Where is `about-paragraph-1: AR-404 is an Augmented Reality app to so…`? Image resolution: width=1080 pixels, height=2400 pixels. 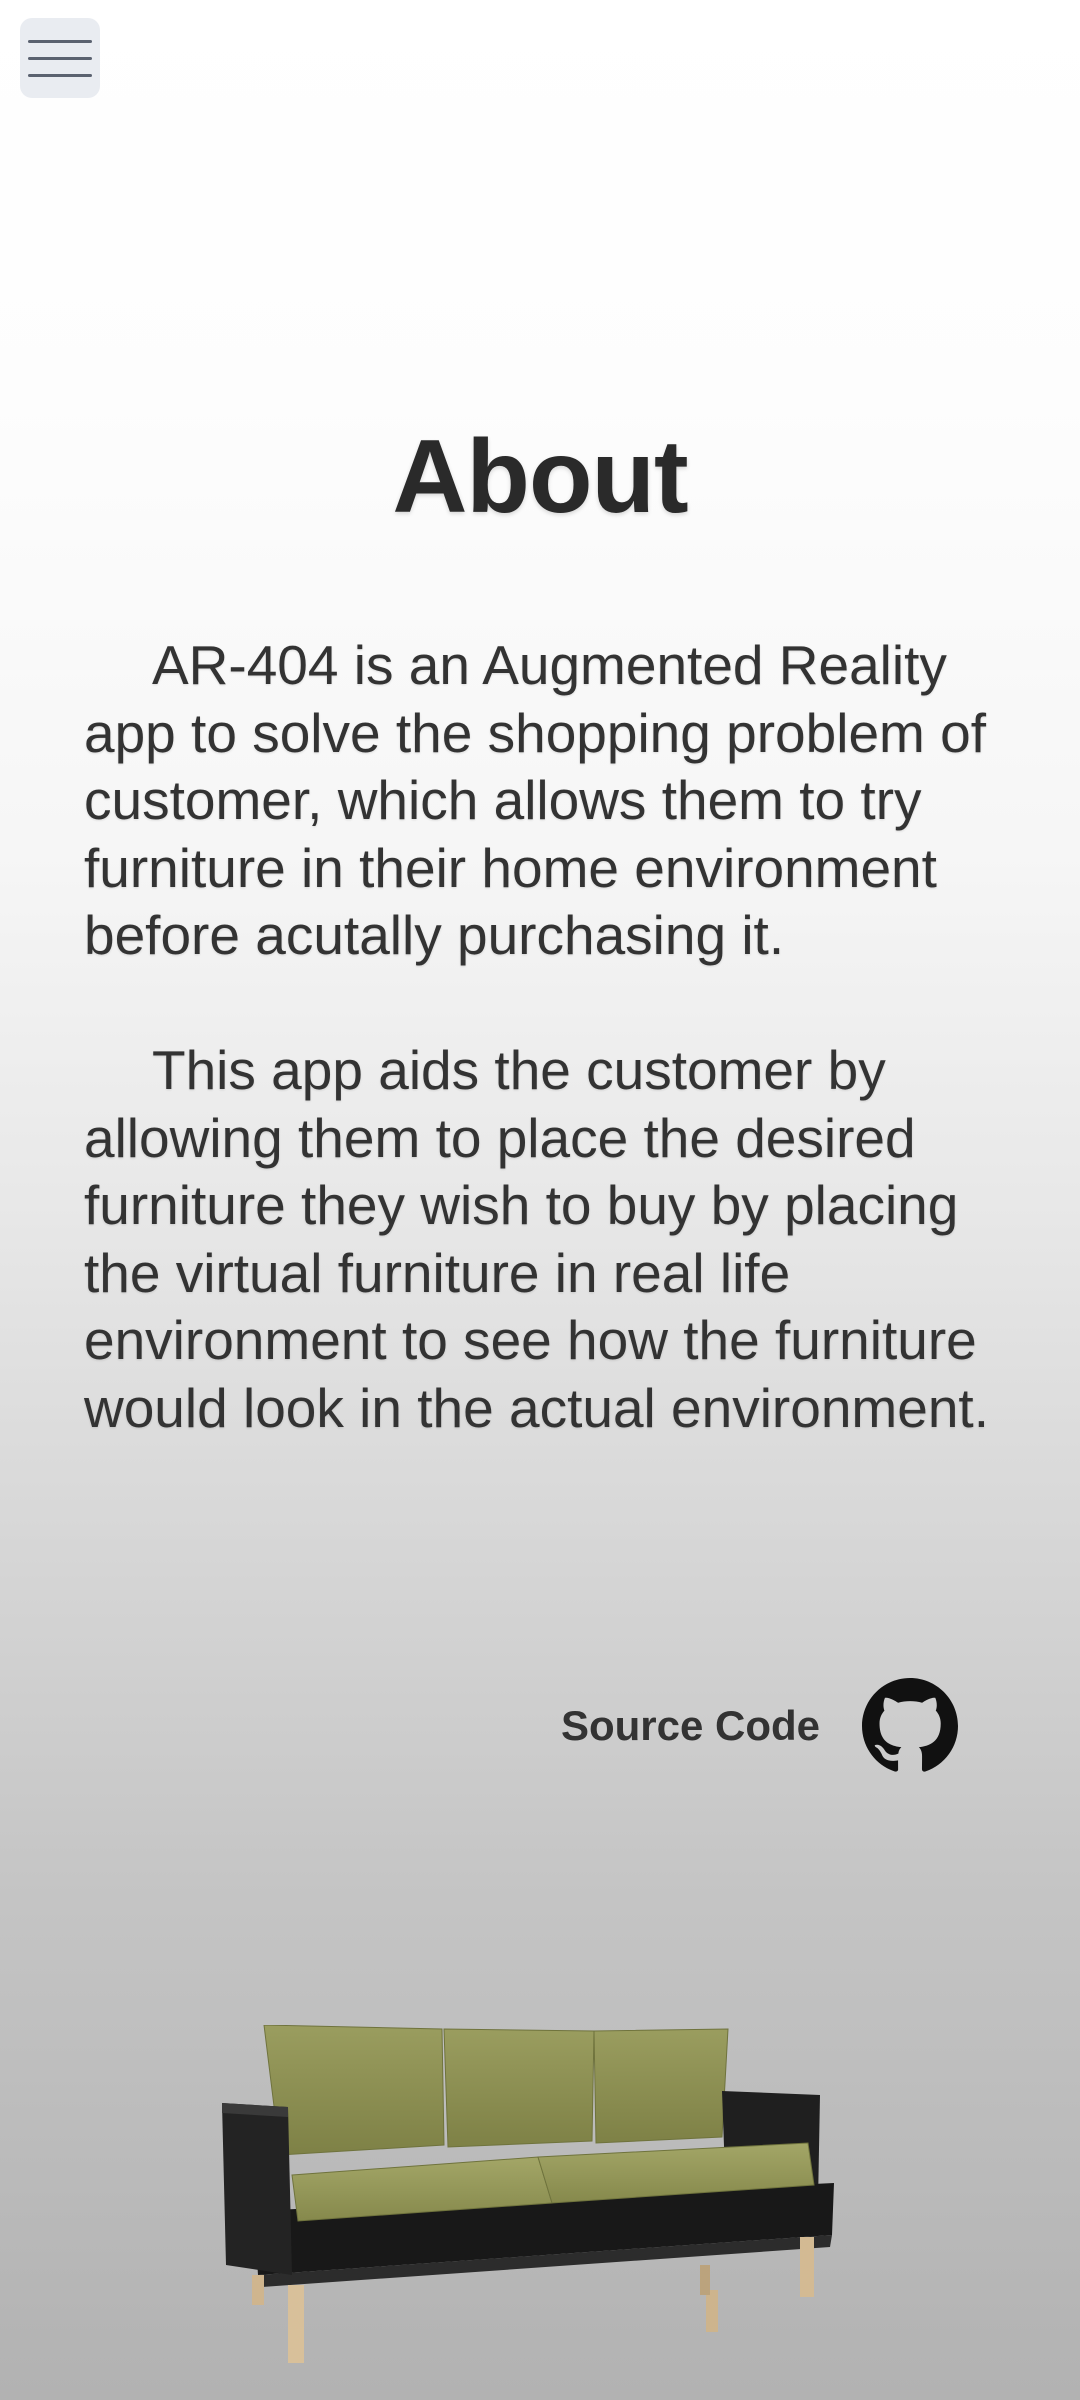
about-paragraph-1: AR-404 is an Augmented Reality app to so… is located at coordinates (535, 800).